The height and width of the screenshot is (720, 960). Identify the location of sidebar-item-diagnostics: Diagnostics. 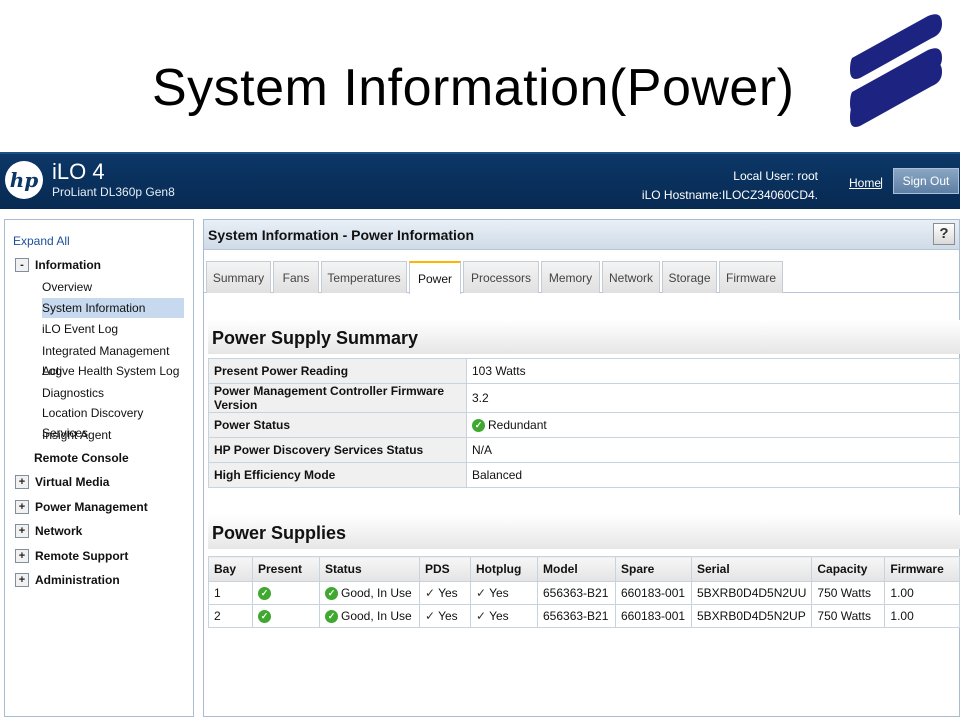
(113, 393).